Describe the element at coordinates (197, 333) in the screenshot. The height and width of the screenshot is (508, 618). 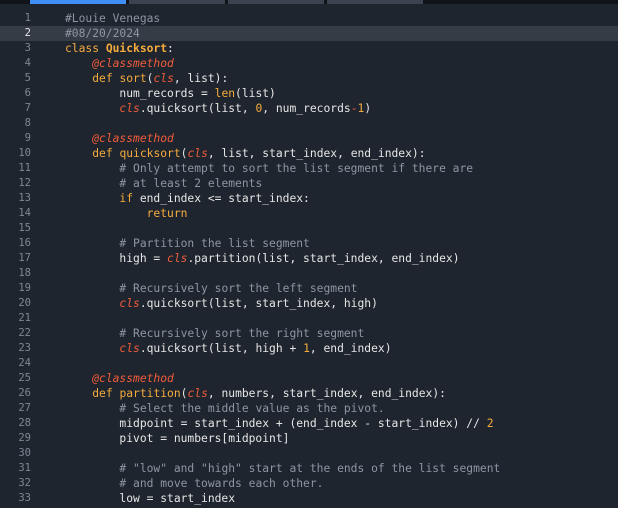
I see `line-code: # Recursively sort the right segment` at that location.